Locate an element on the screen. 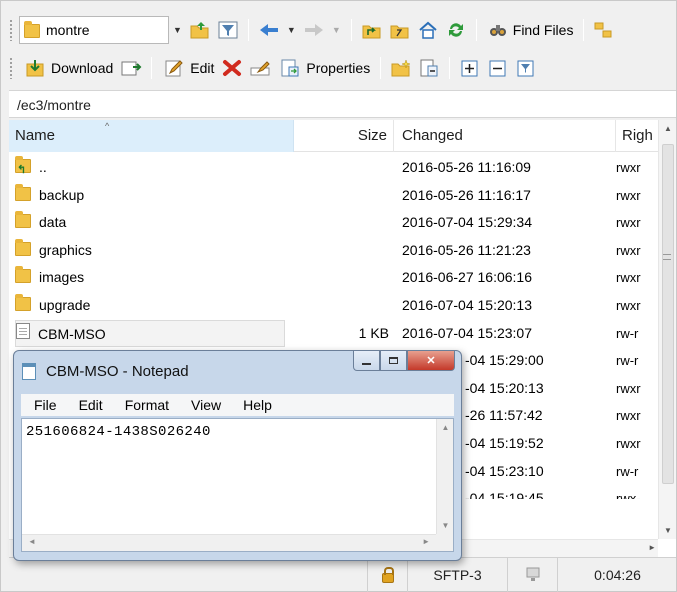  close-button: ✕ is located at coordinates (431, 361).